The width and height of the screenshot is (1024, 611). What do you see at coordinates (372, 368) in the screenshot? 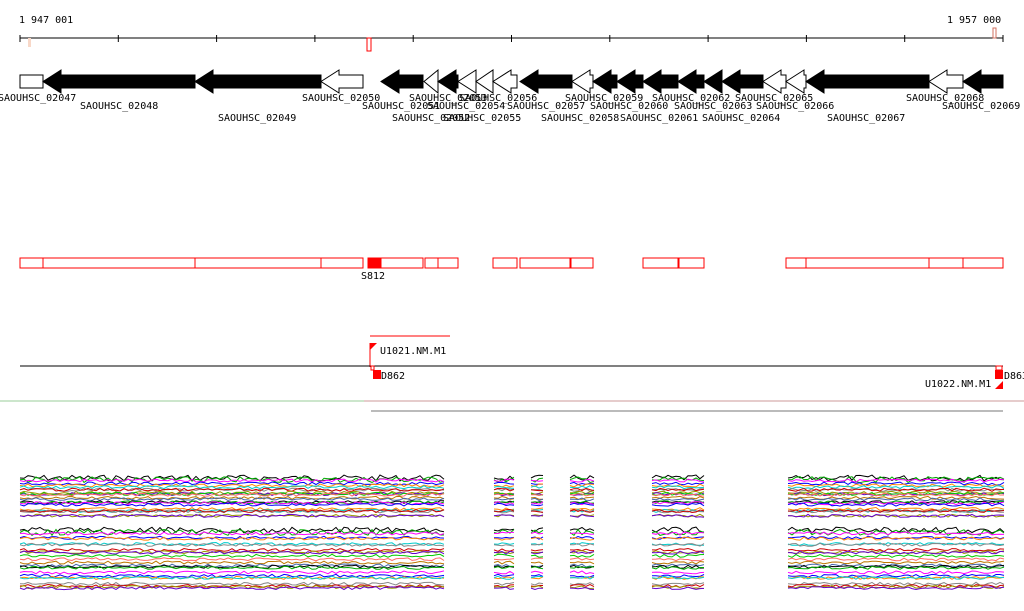
I see `marker-box` at bounding box center [372, 368].